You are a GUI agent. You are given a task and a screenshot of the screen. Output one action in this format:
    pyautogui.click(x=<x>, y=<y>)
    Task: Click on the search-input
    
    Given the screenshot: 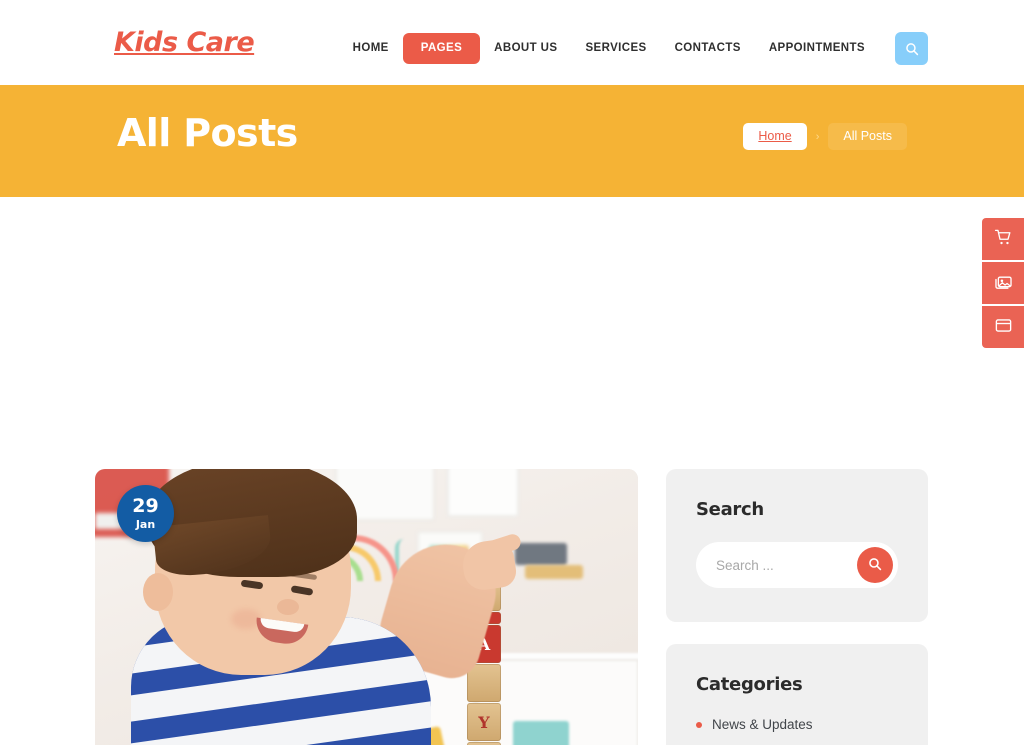 What is the action you would take?
    pyautogui.click(x=786, y=565)
    